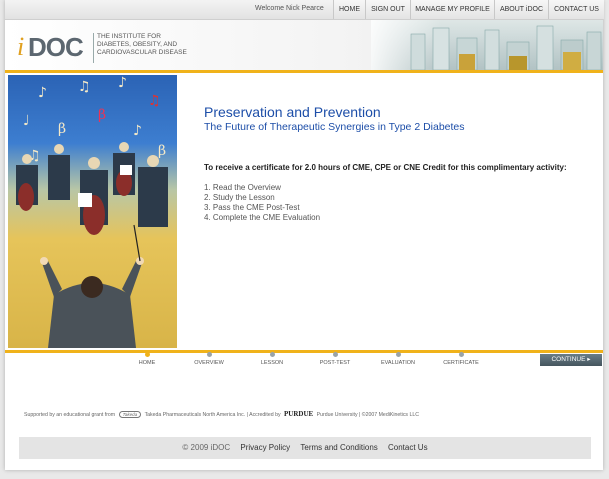  Describe the element at coordinates (209, 363) in the screenshot. I see `progress-label: OVERVIEW` at that location.